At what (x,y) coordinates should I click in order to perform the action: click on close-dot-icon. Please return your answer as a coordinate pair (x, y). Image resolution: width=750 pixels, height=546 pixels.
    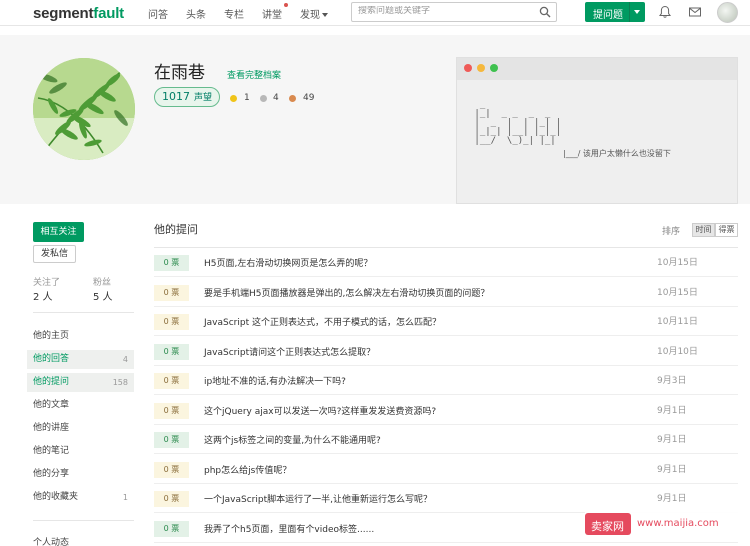
    Looking at the image, I should click on (468, 68).